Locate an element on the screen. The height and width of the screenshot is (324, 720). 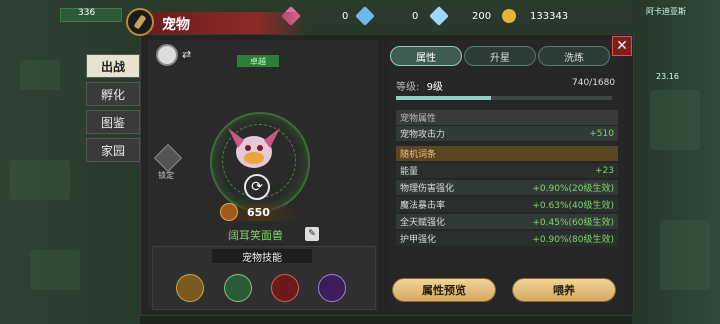
level-value: 9级 is located at coordinates (434, 87).